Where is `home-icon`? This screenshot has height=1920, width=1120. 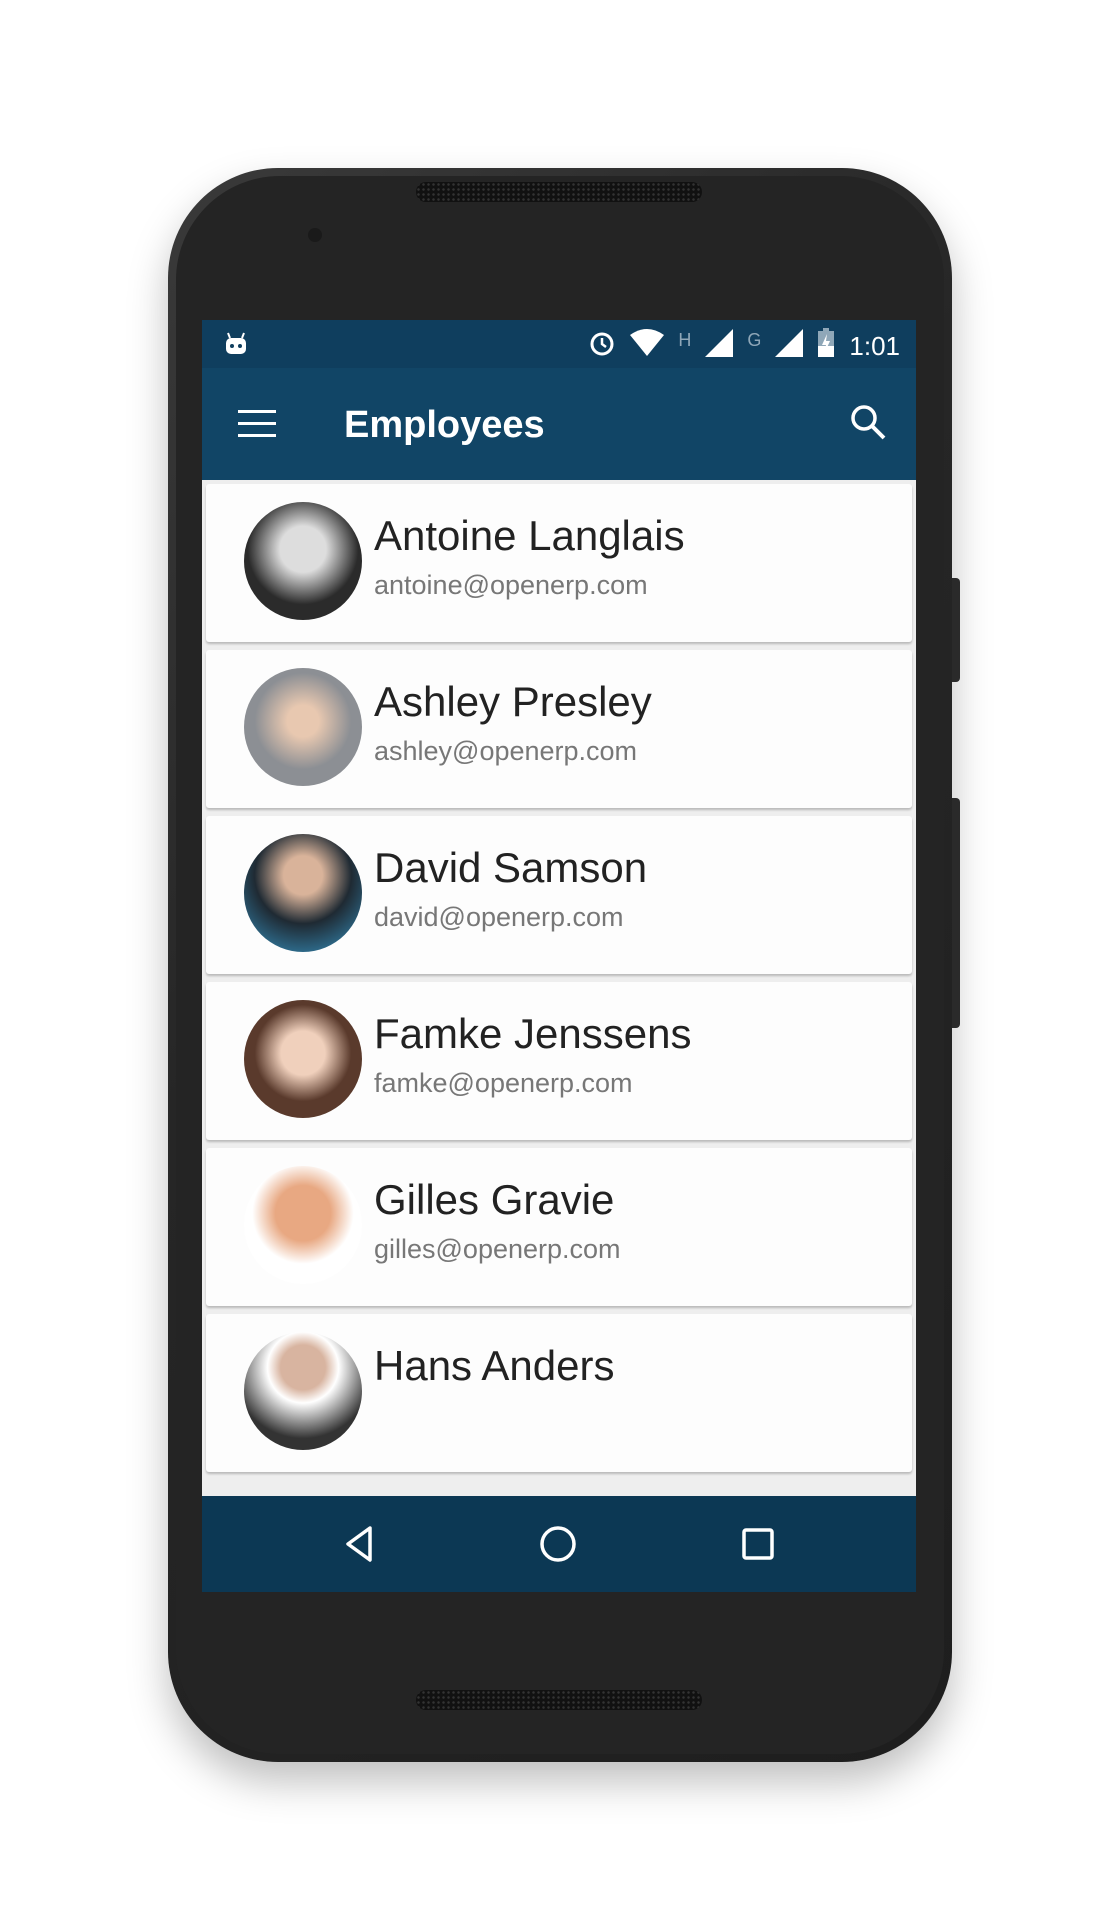
home-icon is located at coordinates (558, 1544).